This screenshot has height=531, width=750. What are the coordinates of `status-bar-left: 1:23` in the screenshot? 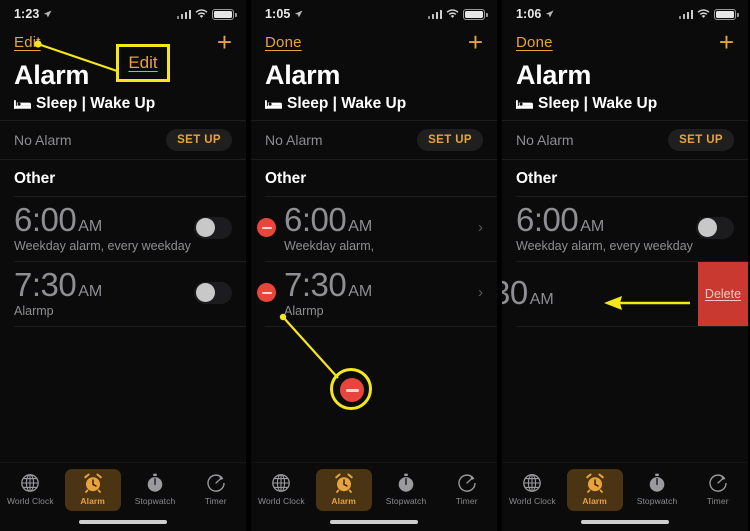 It's located at (33, 14).